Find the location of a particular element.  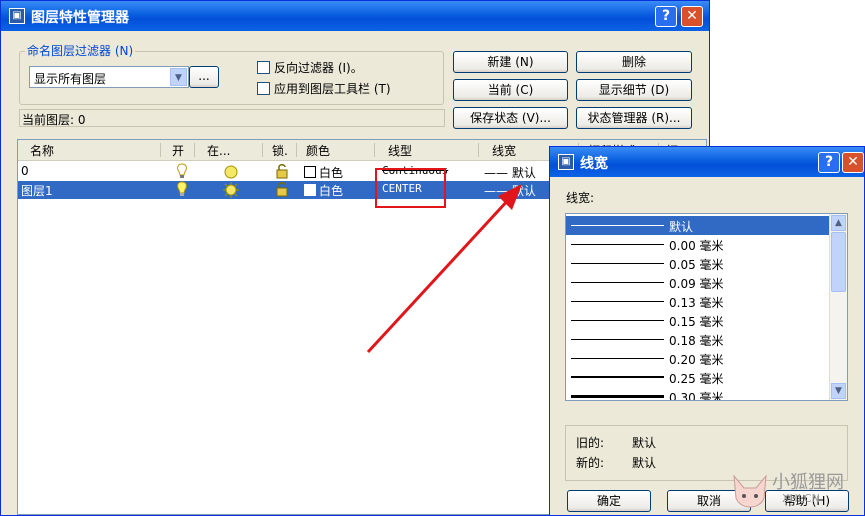

watermark-text: 小狐狸网 is located at coordinates (808, 482).